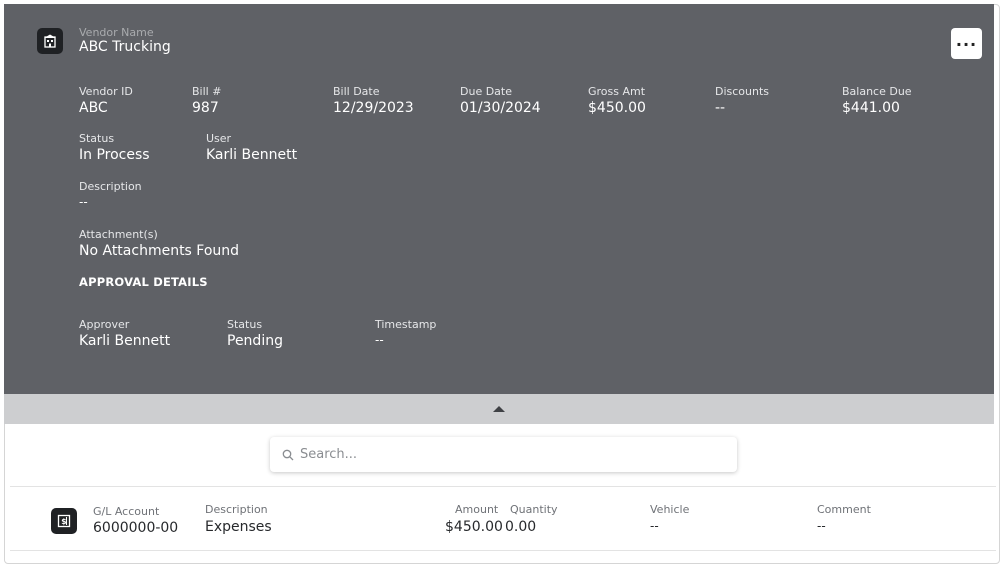  What do you see at coordinates (245, 324) in the screenshot?
I see `approval-status-label: Status` at bounding box center [245, 324].